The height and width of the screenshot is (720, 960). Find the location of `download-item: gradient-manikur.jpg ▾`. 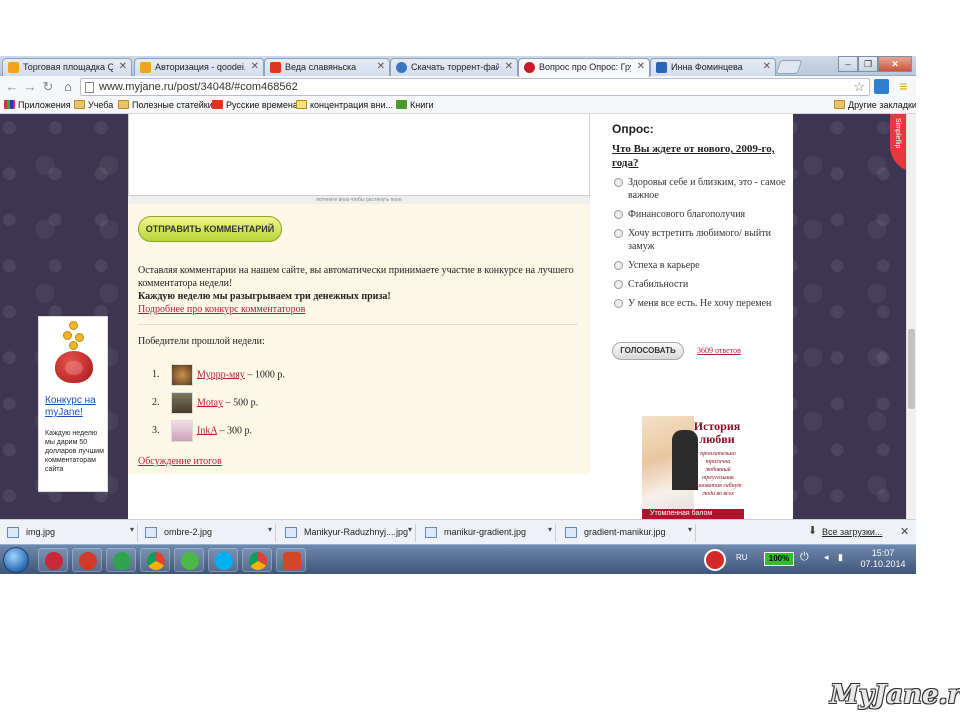

download-item: gradient-manikur.jpg ▾ is located at coordinates (628, 533).